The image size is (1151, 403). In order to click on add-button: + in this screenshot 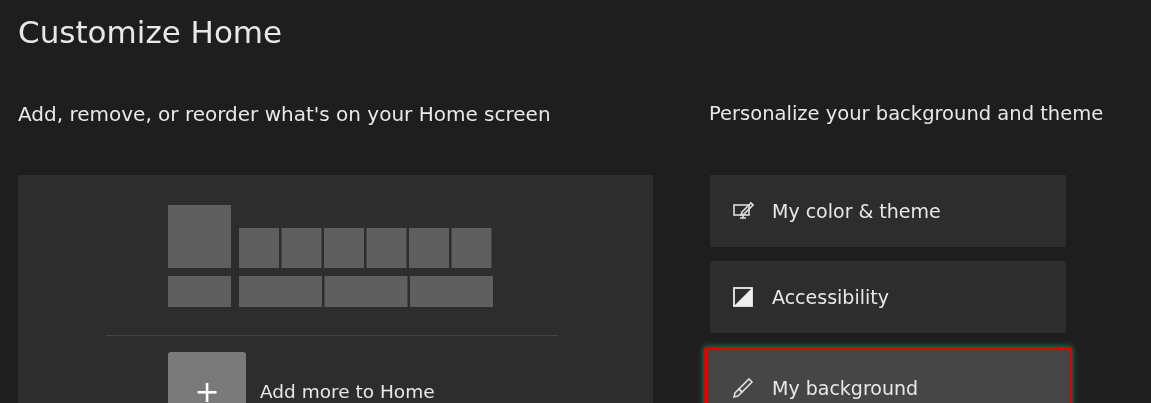, I will do `click(207, 377)`.